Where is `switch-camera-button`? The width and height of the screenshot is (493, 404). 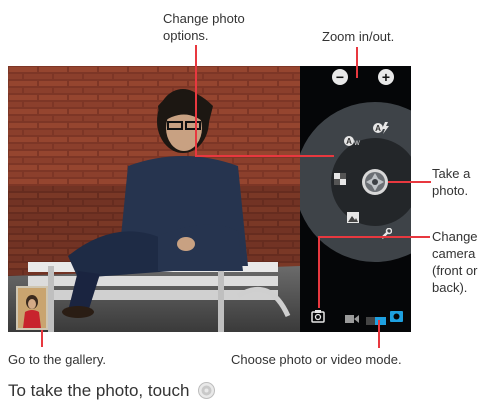
switch-camera-button is located at coordinates (318, 316).